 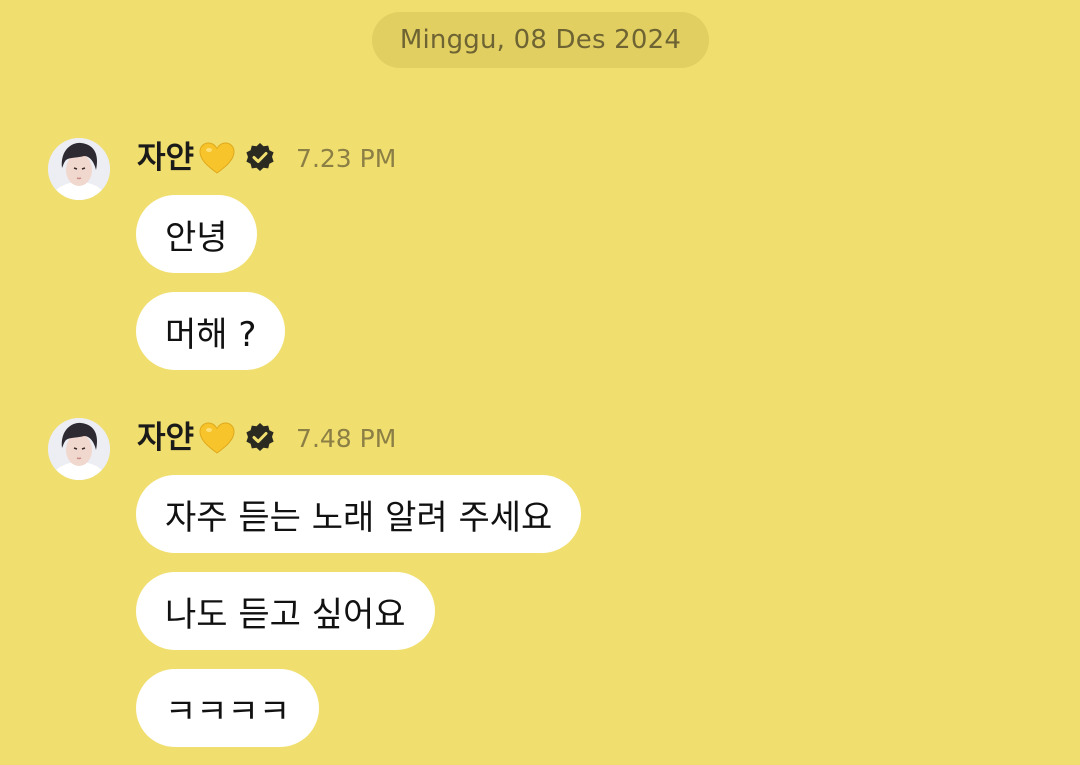 I want to click on message-header: 자얀 7.48 PM, so click(x=266, y=438).